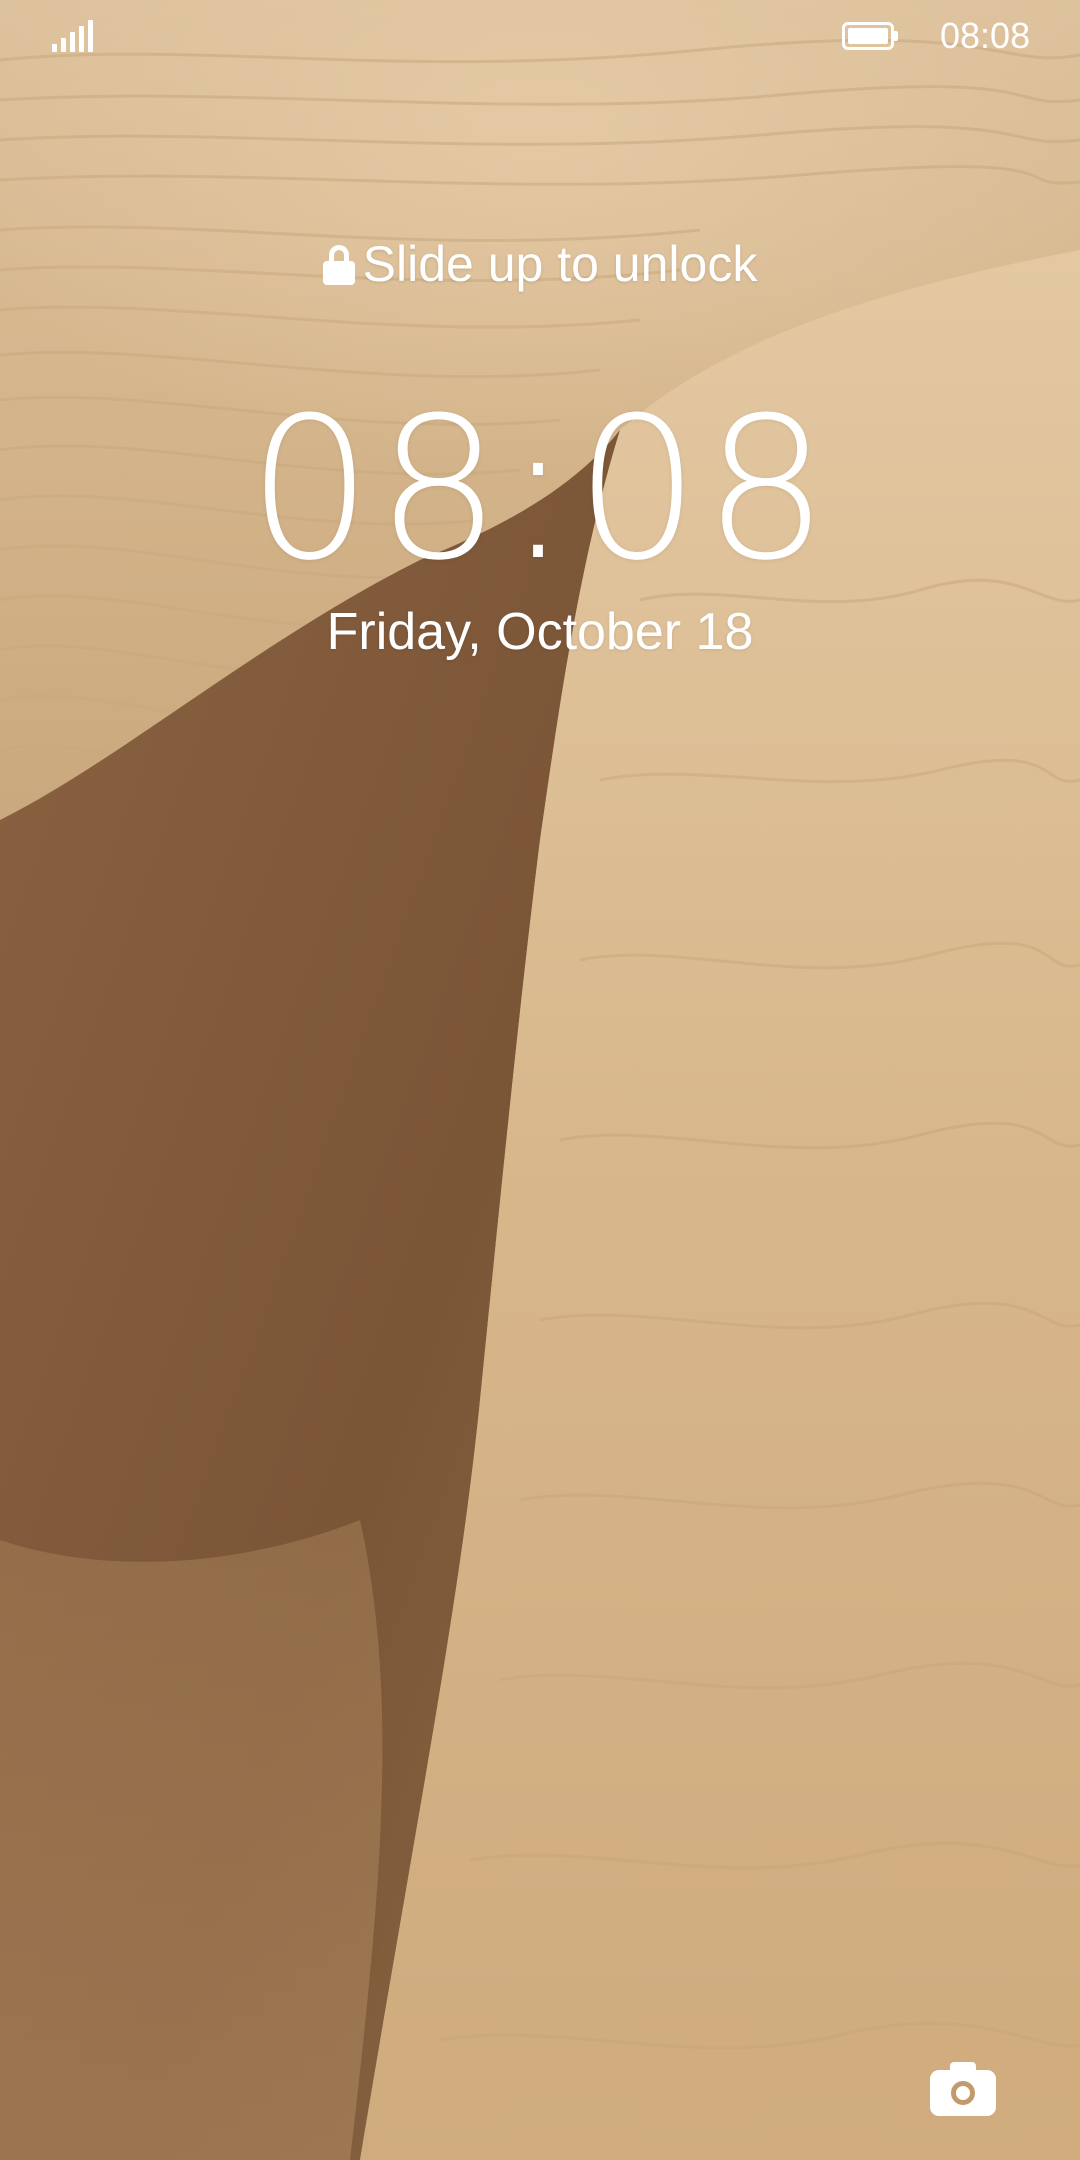 This screenshot has width=1080, height=2160. What do you see at coordinates (540, 632) in the screenshot?
I see `lock-screen-date: Friday, October 18` at bounding box center [540, 632].